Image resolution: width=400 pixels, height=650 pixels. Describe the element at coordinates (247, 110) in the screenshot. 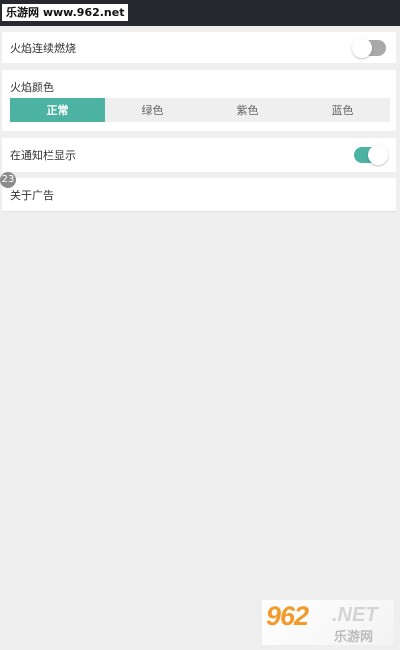

I see `color-option-purple: 紫色` at that location.